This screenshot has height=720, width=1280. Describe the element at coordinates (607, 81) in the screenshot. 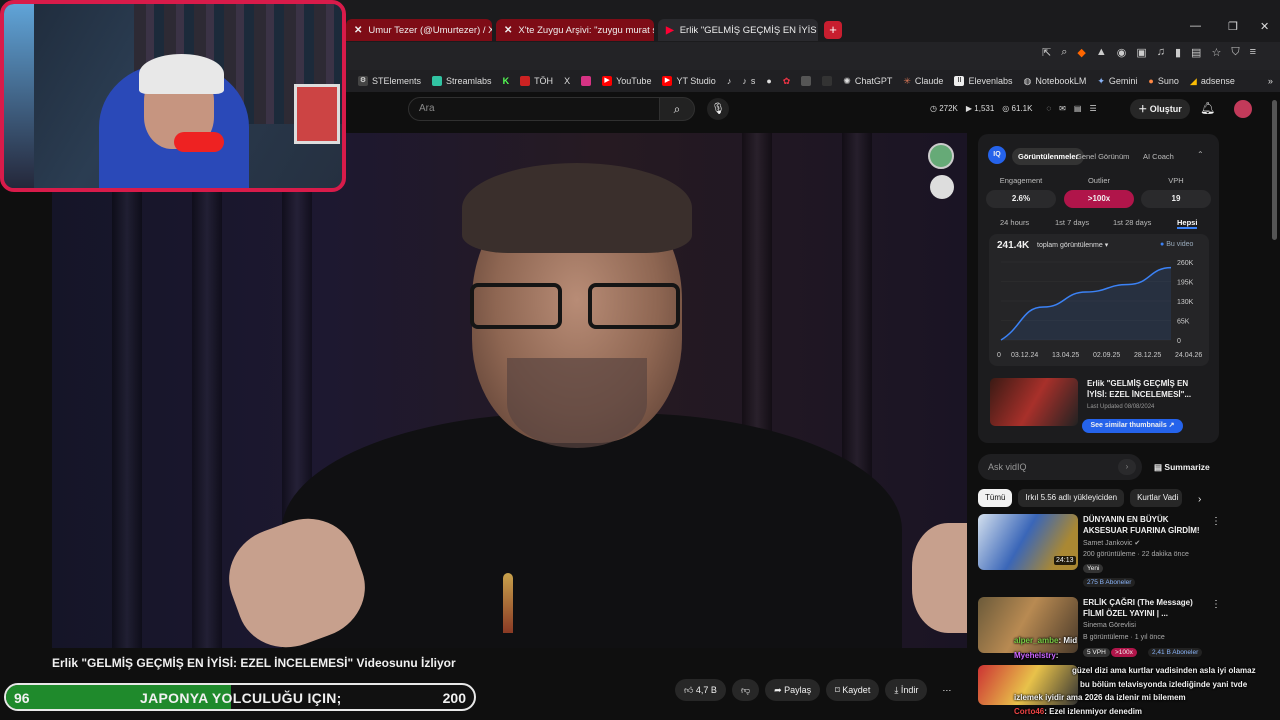

I see `youtube-icon: ▶` at that location.